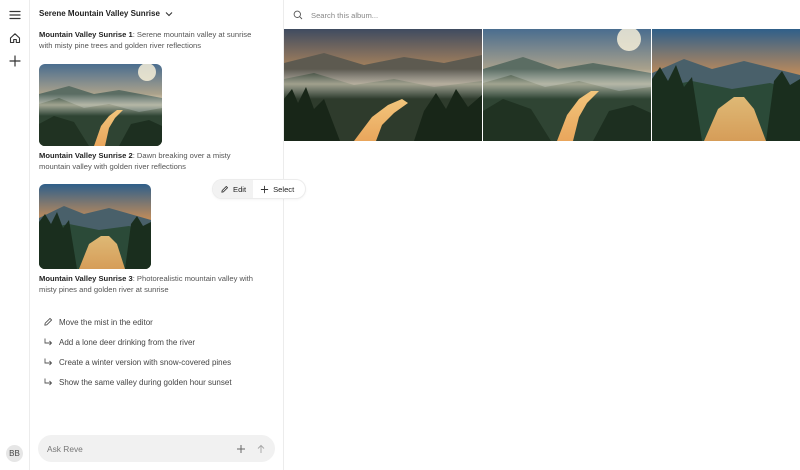  Describe the element at coordinates (141, 448) in the screenshot. I see `chat-input` at that location.